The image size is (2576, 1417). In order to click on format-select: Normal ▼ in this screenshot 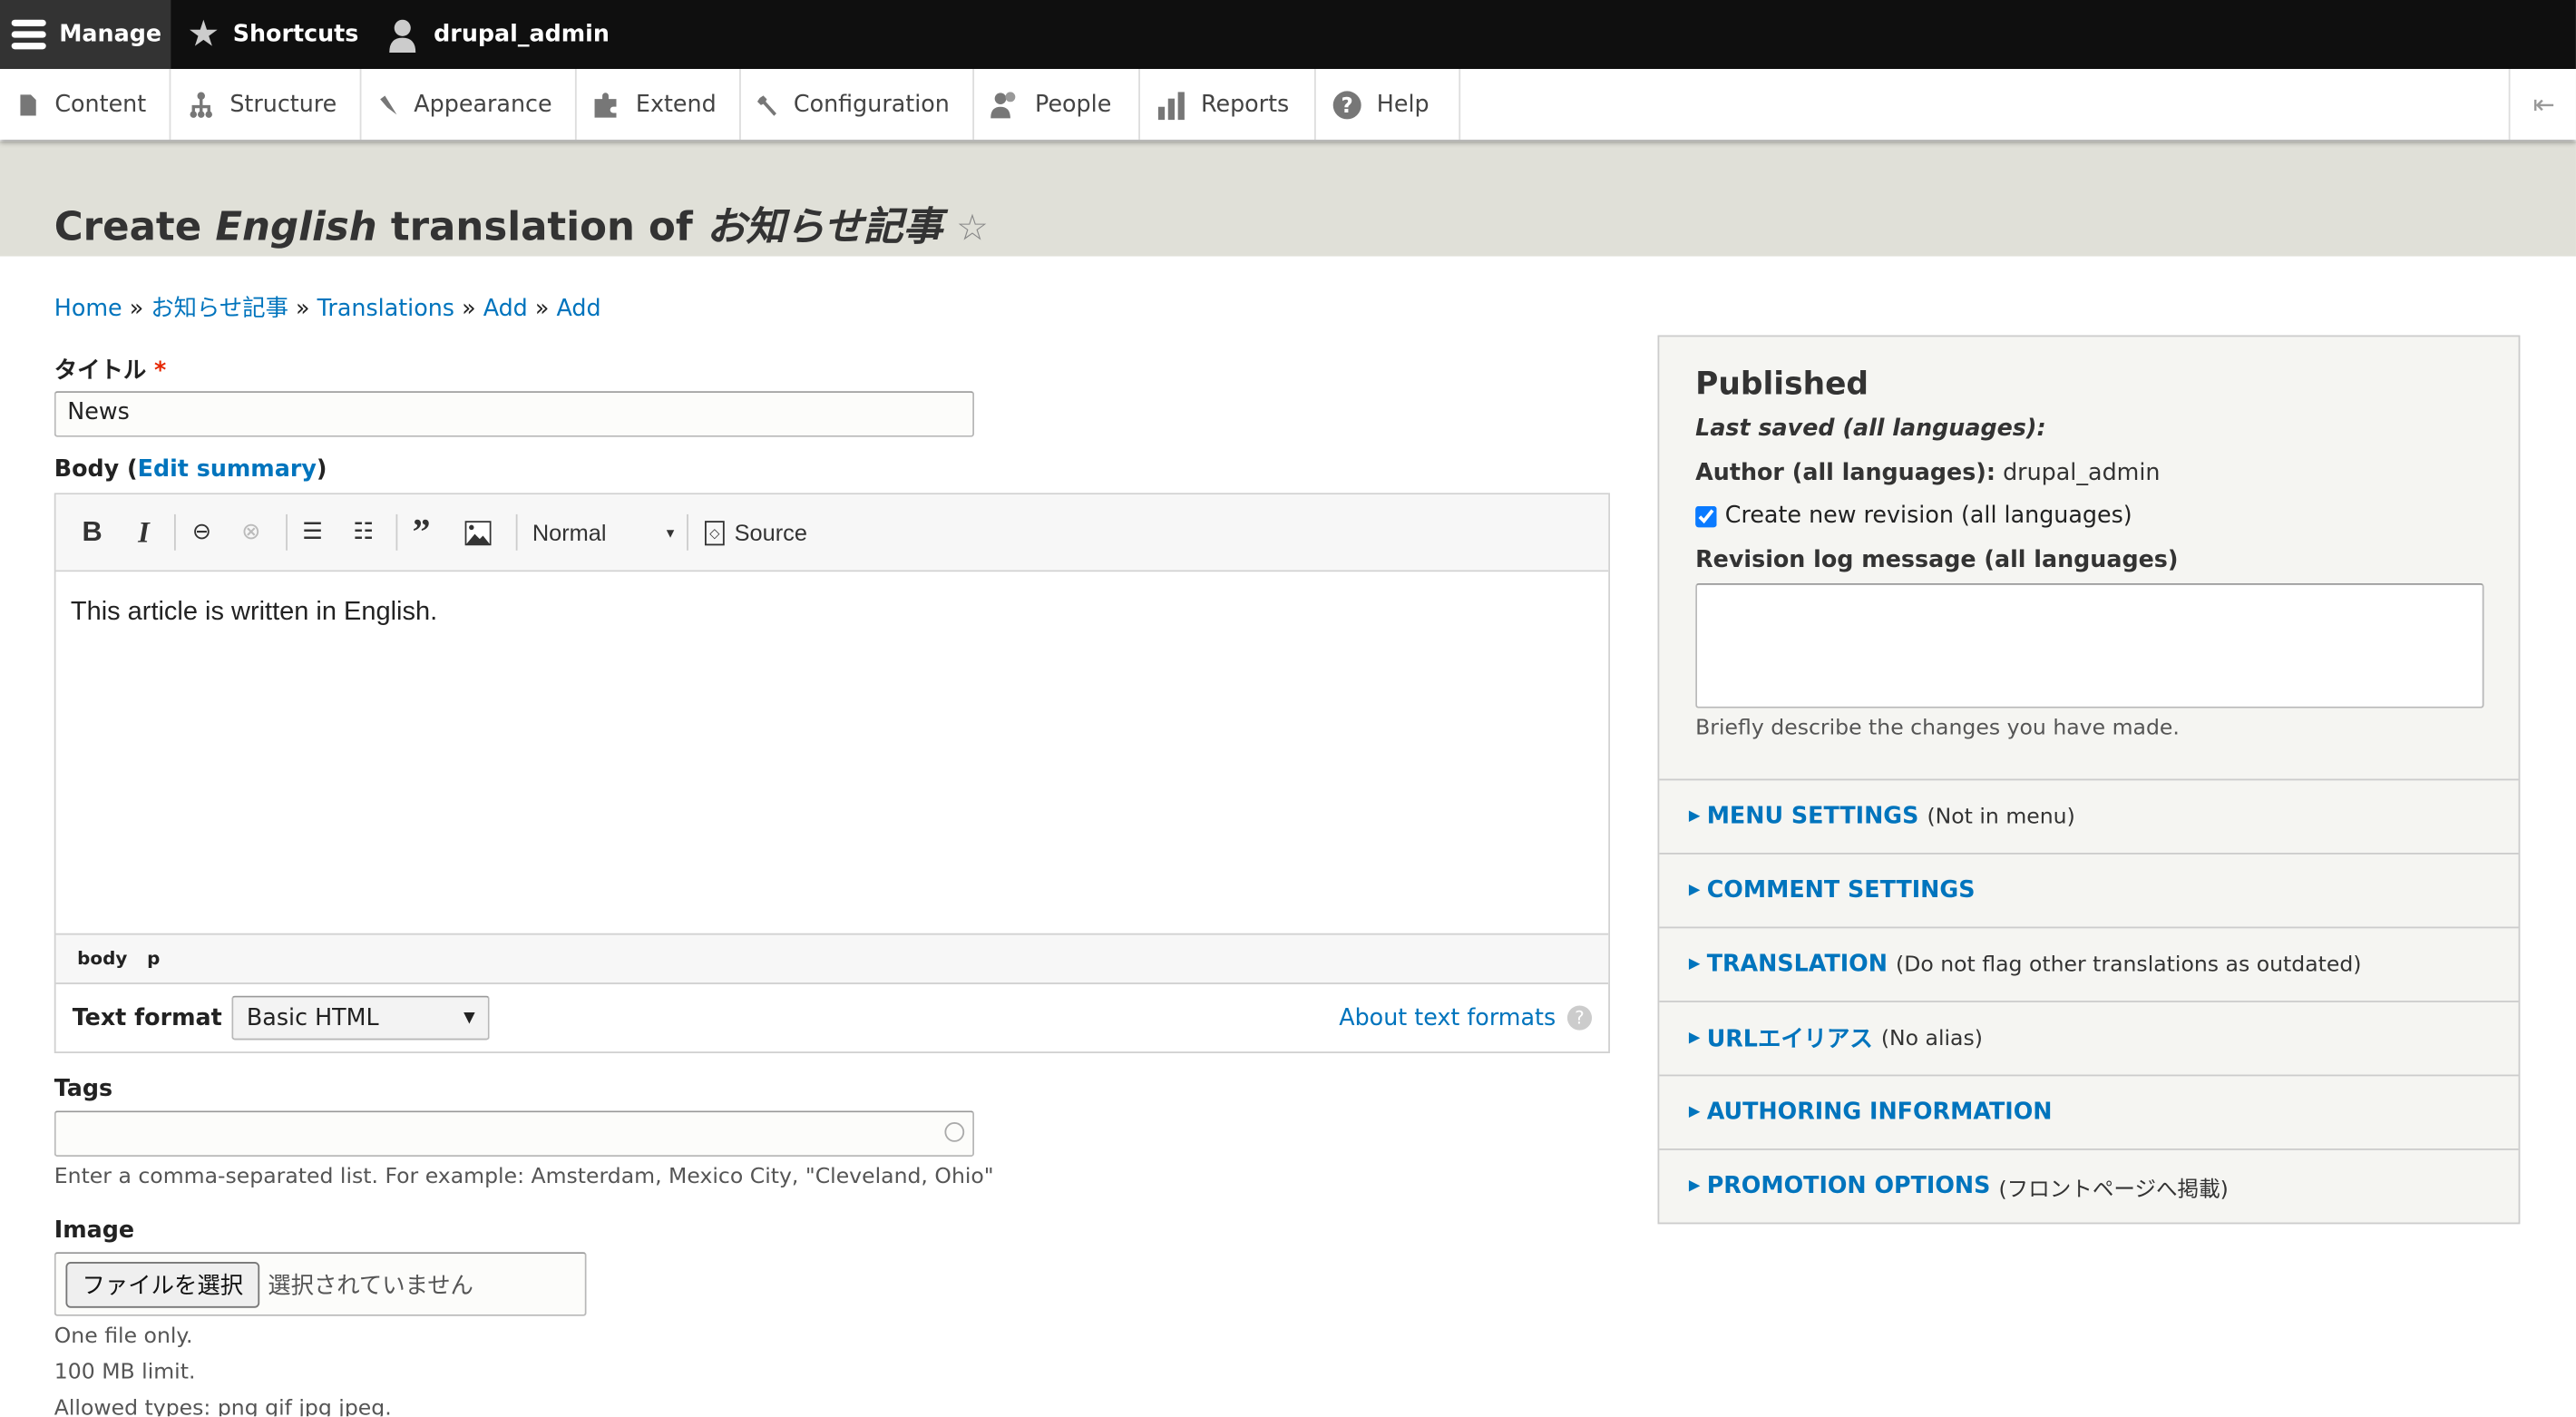, I will do `click(604, 532)`.